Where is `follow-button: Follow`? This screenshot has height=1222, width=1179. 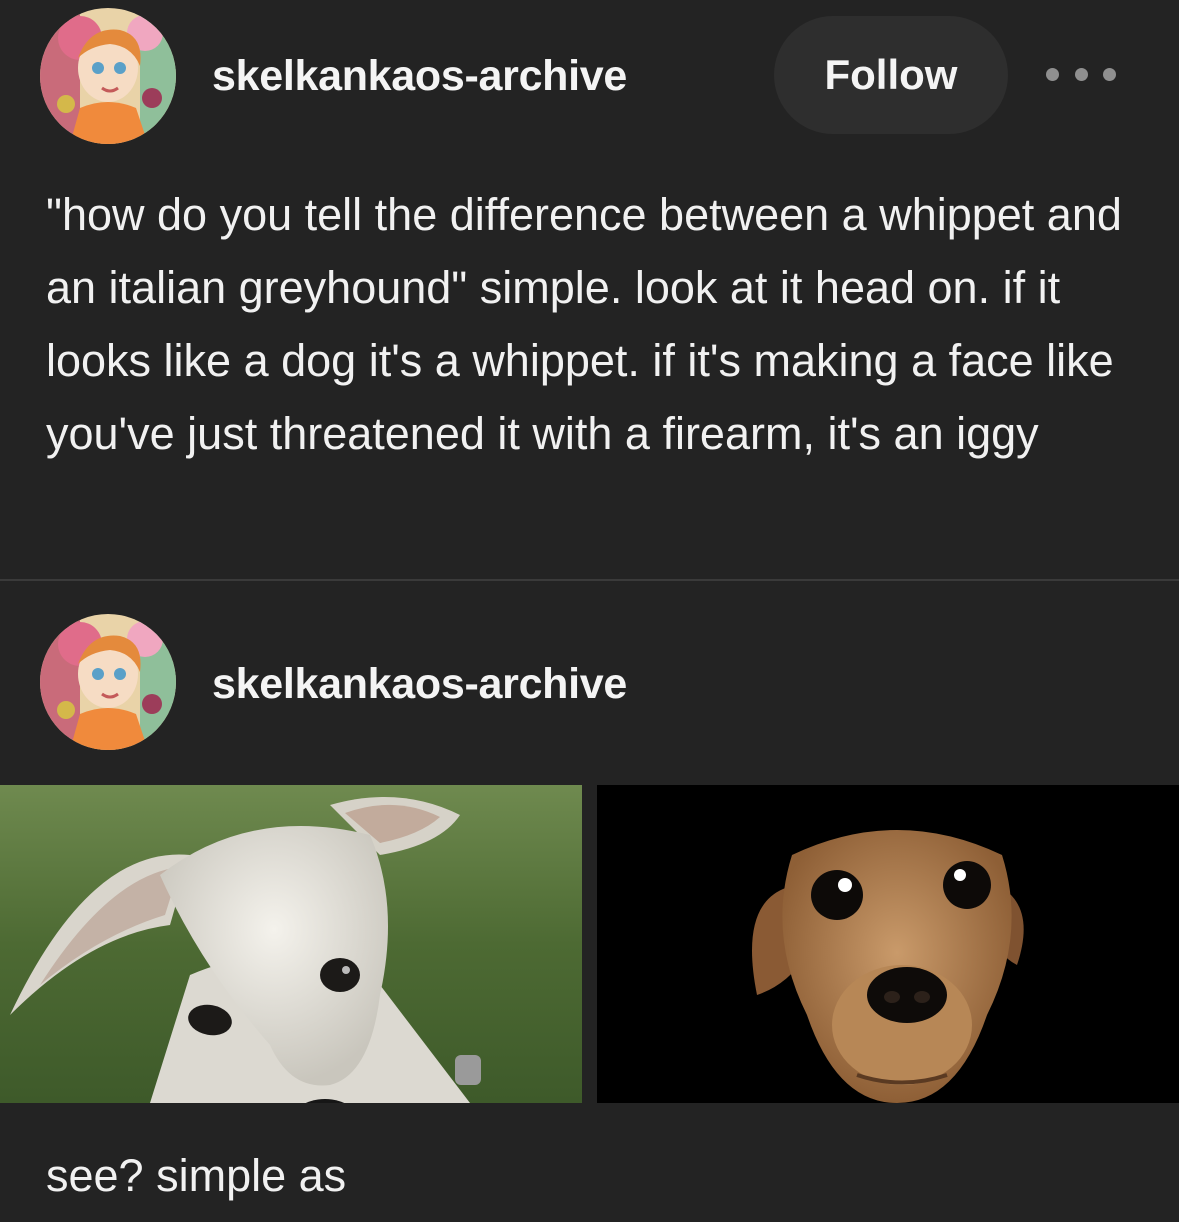 follow-button: Follow is located at coordinates (891, 75).